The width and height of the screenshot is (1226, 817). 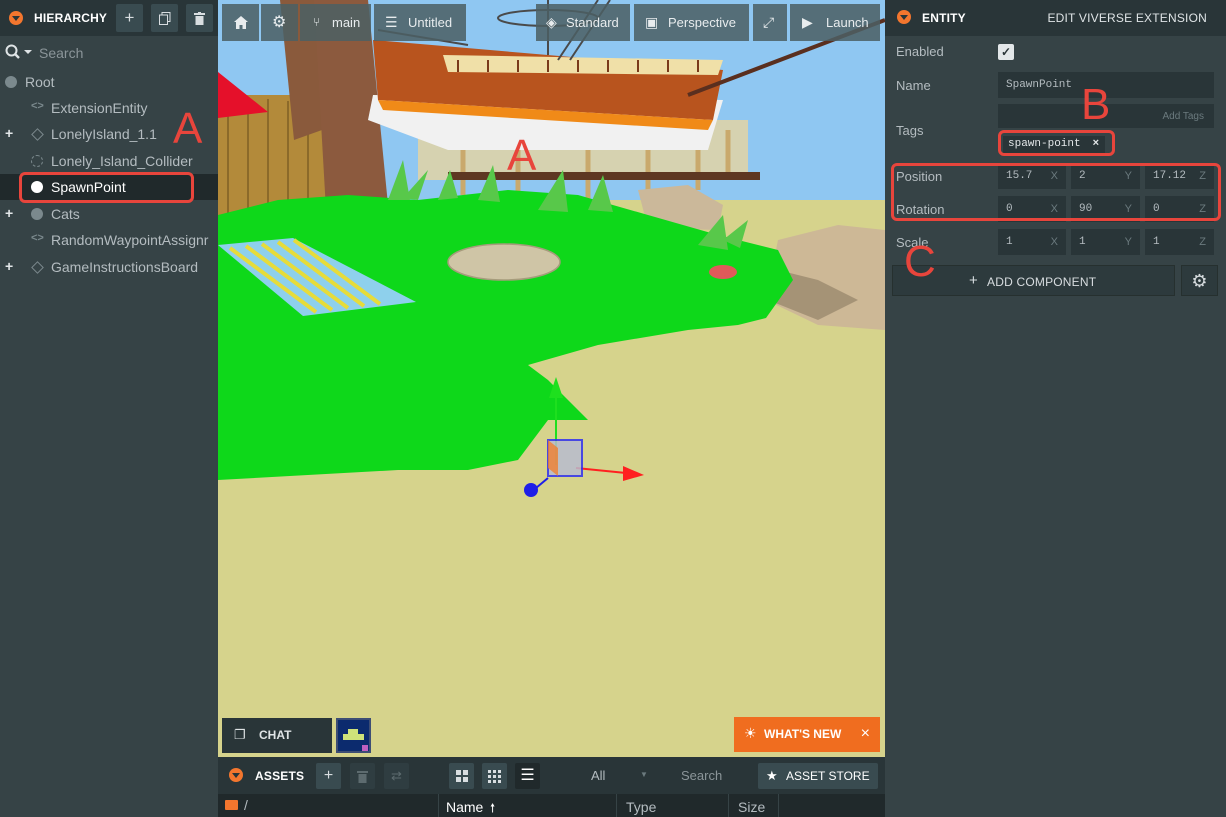 I want to click on chat-label: CHAT, so click(x=275, y=735).